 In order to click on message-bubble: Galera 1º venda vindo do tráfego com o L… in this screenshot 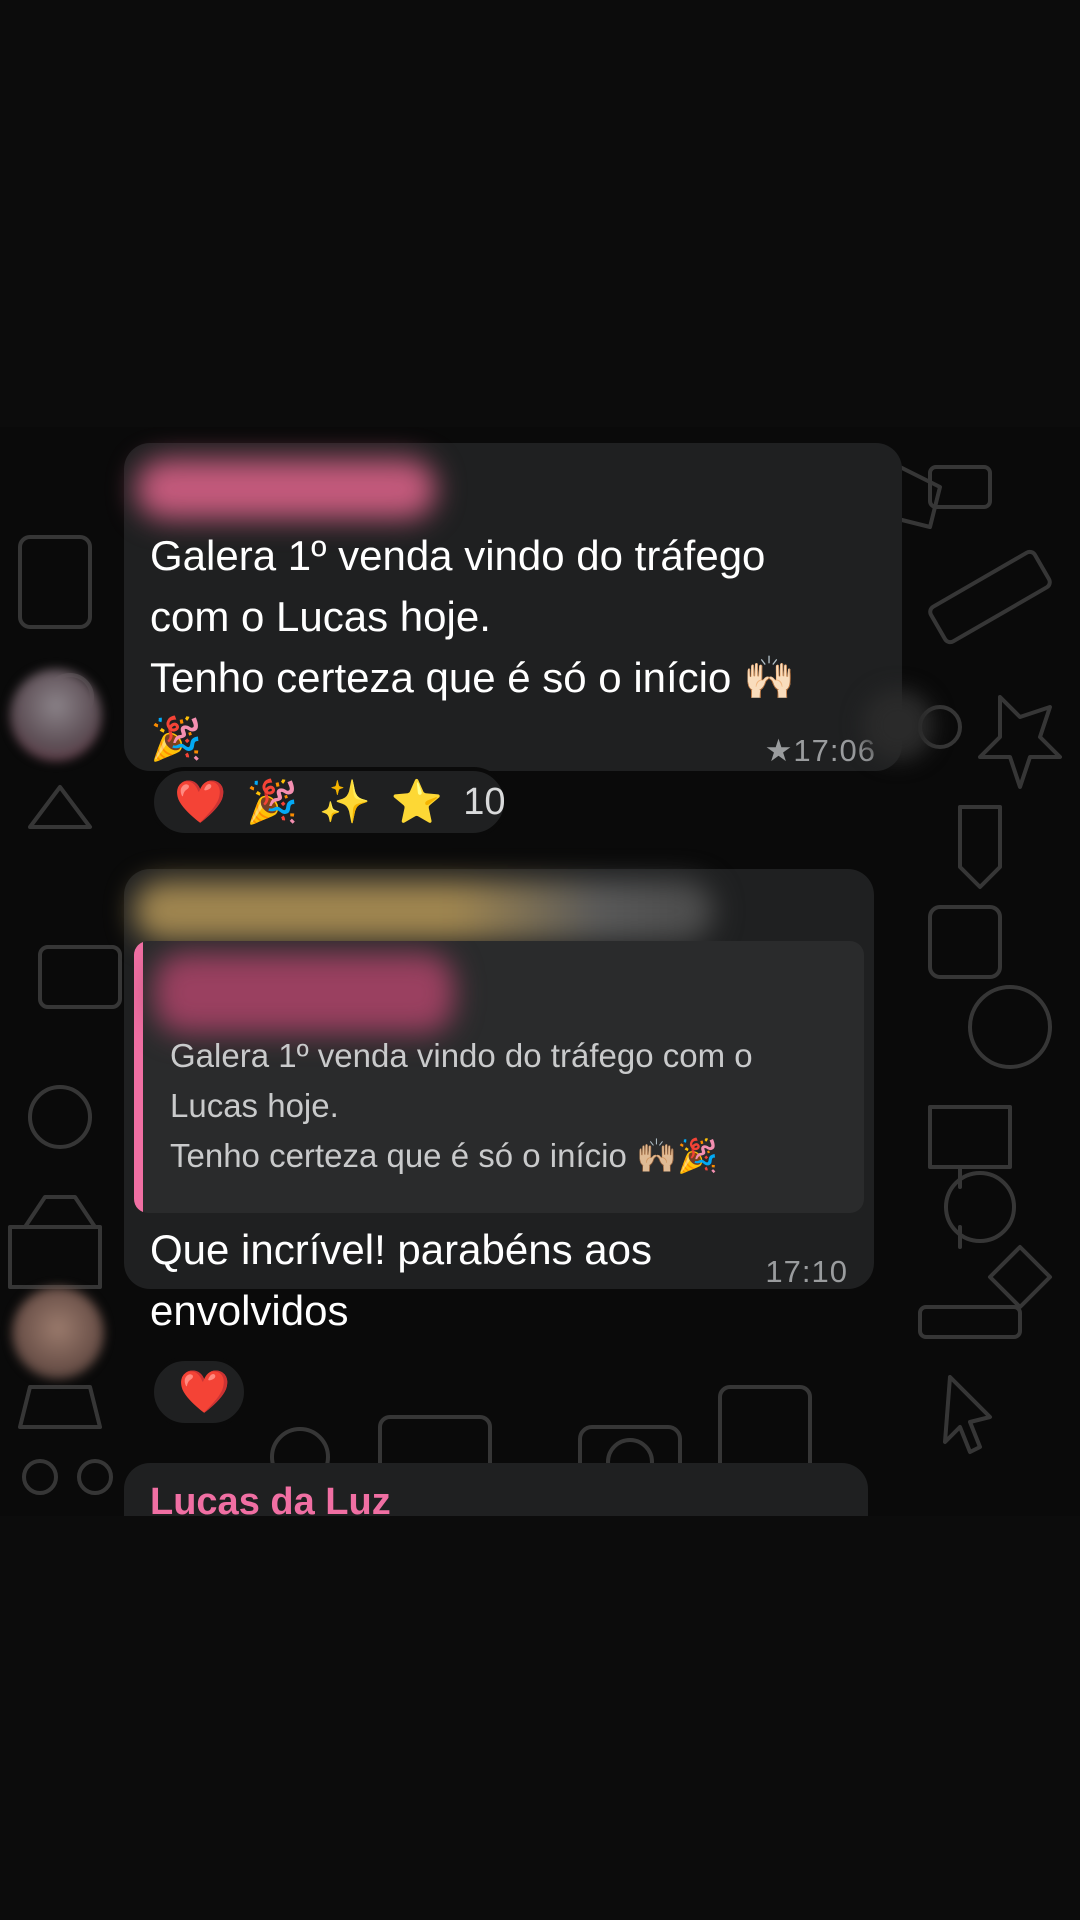, I will do `click(513, 607)`.